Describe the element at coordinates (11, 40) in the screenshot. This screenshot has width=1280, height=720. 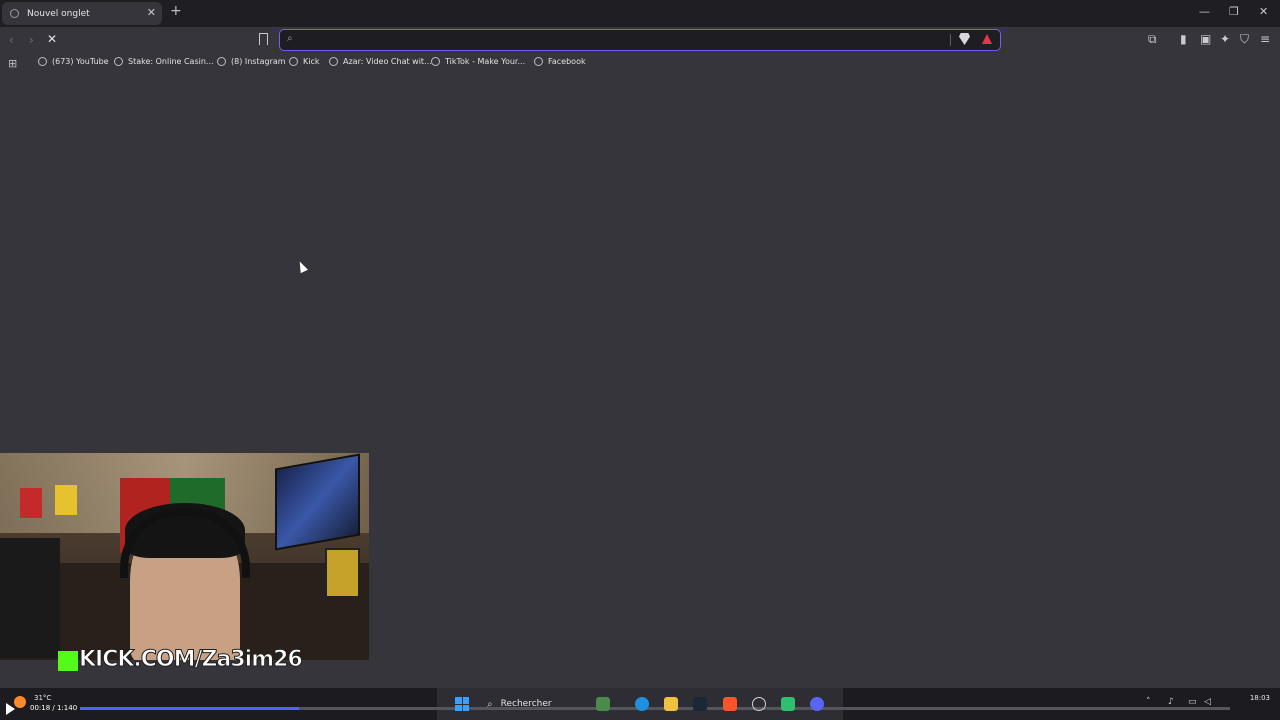
I see `back-button: ‹` at that location.